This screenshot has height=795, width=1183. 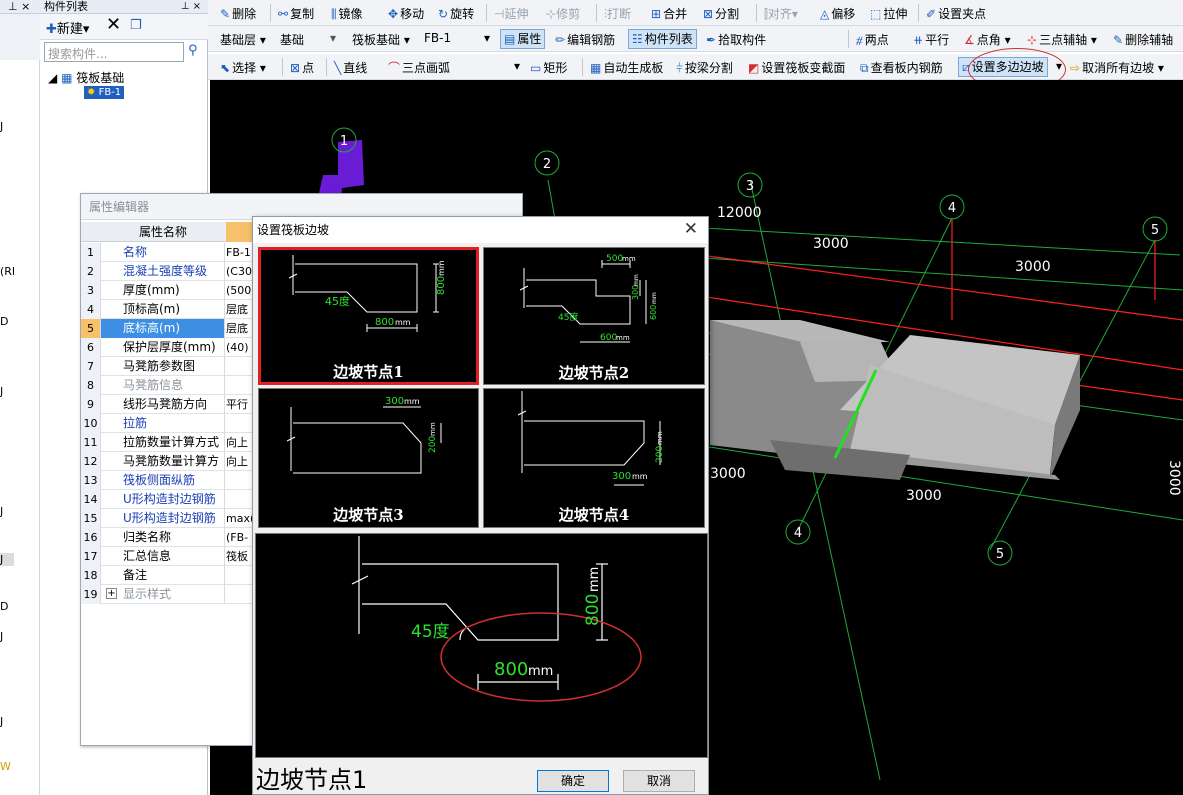 I want to click on left-panel-header: ⊥ ×, so click(x=20, y=7).